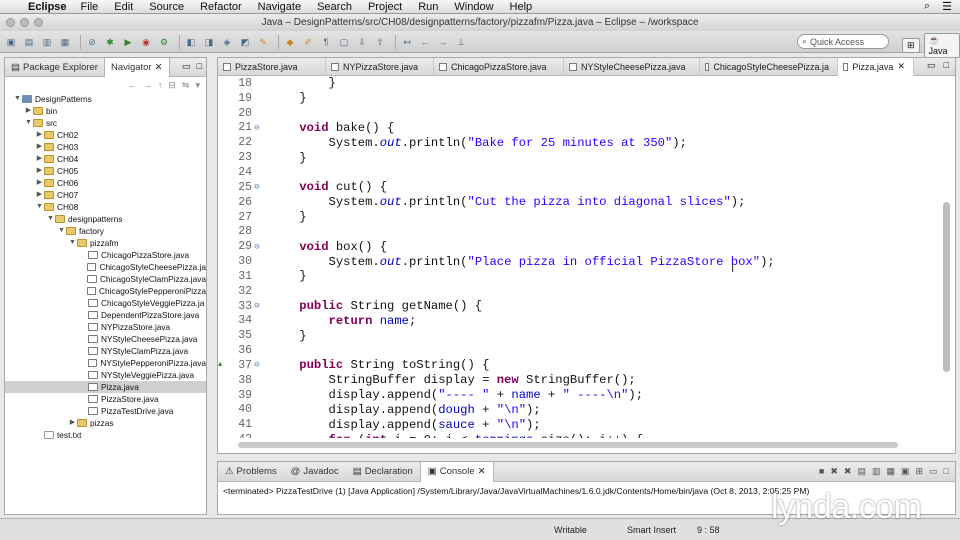 The width and height of the screenshot is (960, 540). What do you see at coordinates (521, 7) in the screenshot?
I see `menu-help: Help` at bounding box center [521, 7].